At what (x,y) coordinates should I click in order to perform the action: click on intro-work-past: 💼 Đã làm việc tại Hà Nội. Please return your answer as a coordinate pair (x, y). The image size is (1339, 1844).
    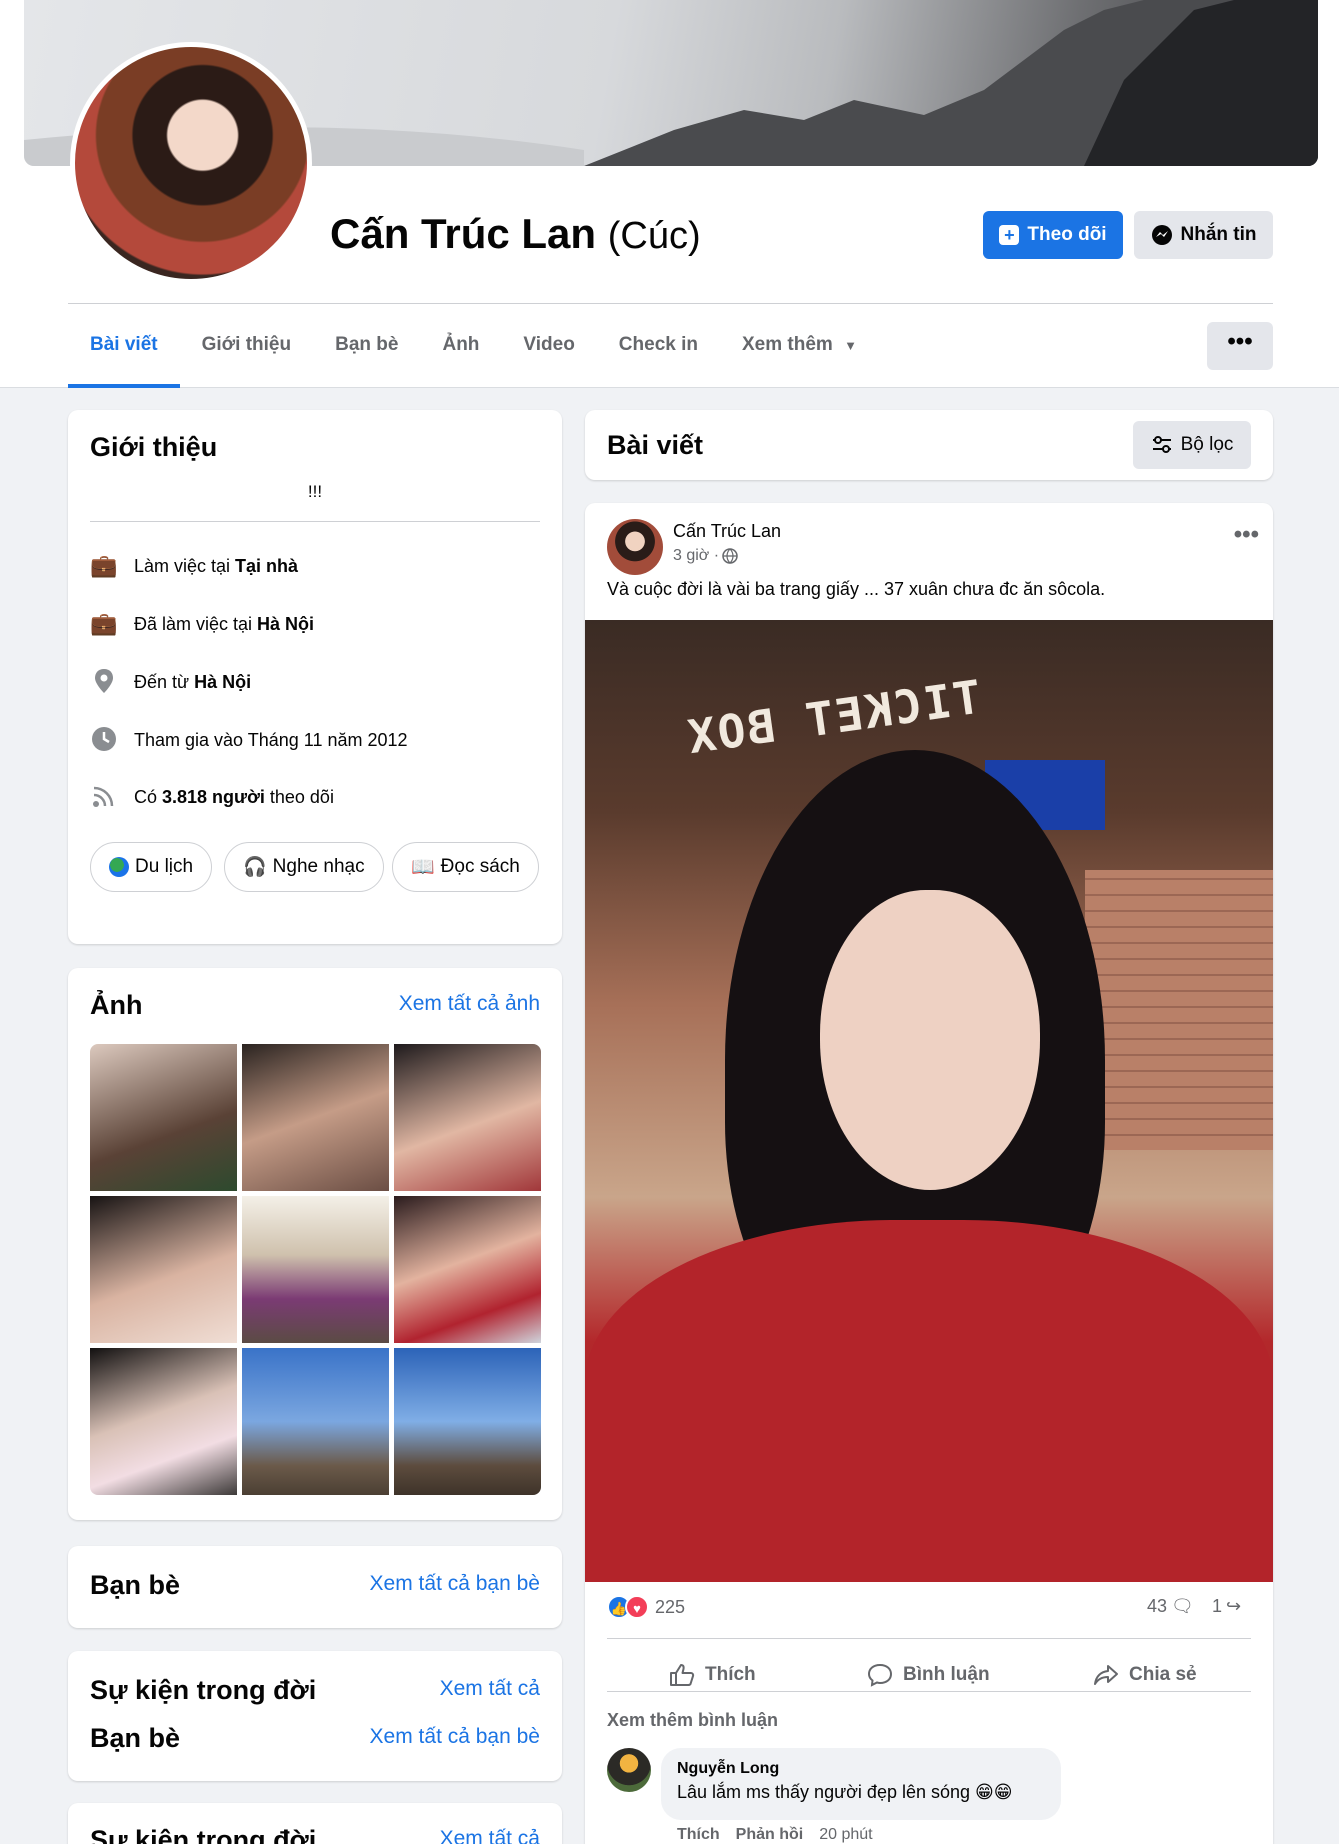
    Looking at the image, I should click on (202, 624).